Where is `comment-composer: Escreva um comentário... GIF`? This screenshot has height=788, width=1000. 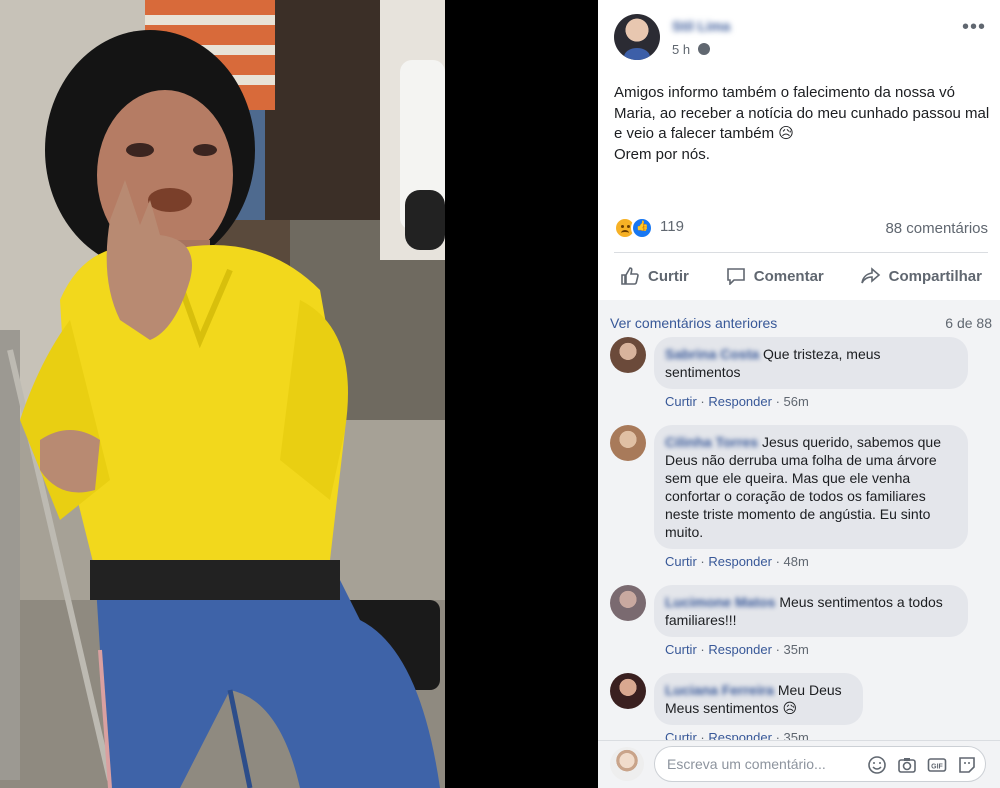
comment-composer: Escreva um comentário... GIF is located at coordinates (799, 764).